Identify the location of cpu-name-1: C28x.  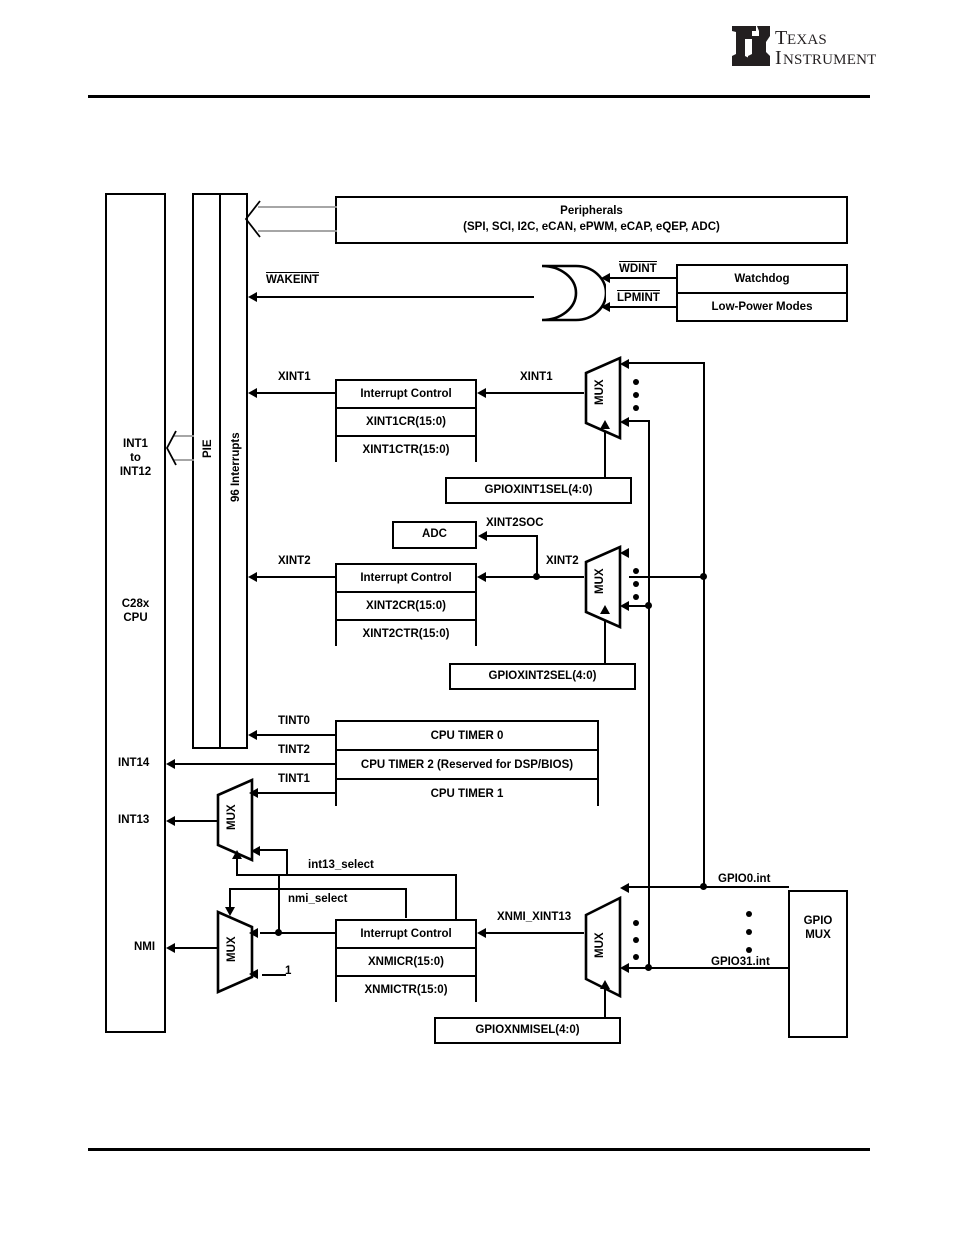
(135, 604).